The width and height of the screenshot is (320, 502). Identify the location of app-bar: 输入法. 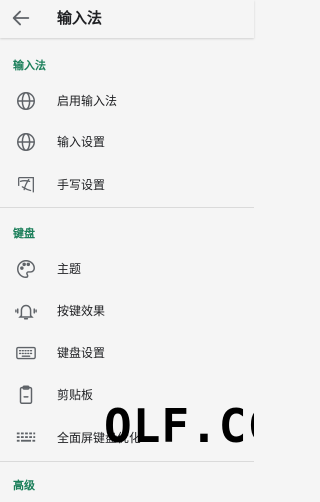
(127, 19).